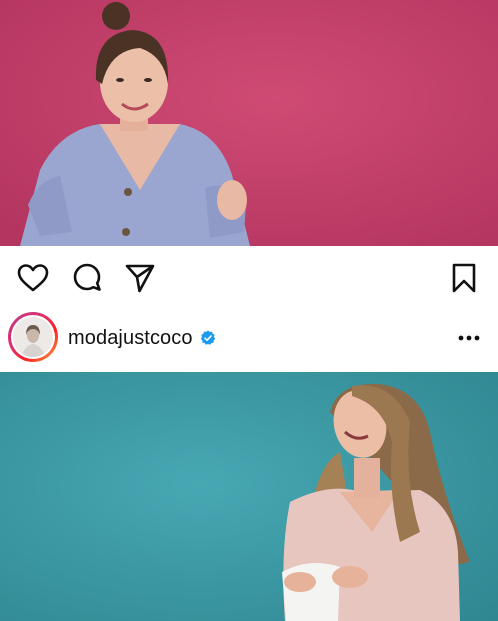  Describe the element at coordinates (249, 277) in the screenshot. I see `post-action-bar` at that location.